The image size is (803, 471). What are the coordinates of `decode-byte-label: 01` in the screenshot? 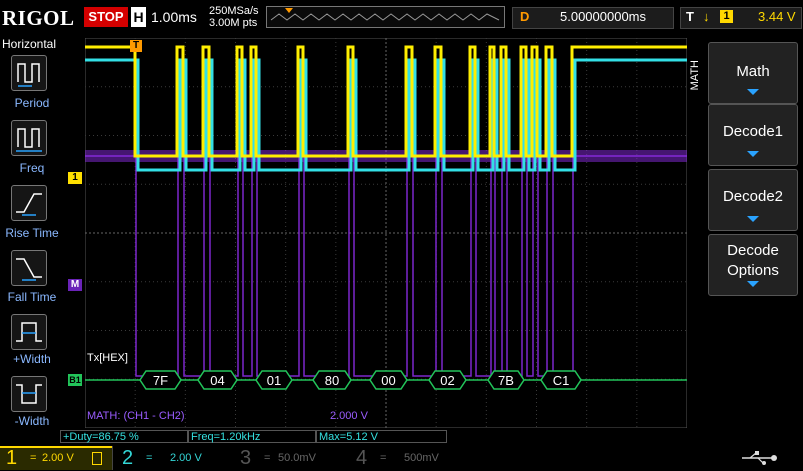 It's located at (274, 380).